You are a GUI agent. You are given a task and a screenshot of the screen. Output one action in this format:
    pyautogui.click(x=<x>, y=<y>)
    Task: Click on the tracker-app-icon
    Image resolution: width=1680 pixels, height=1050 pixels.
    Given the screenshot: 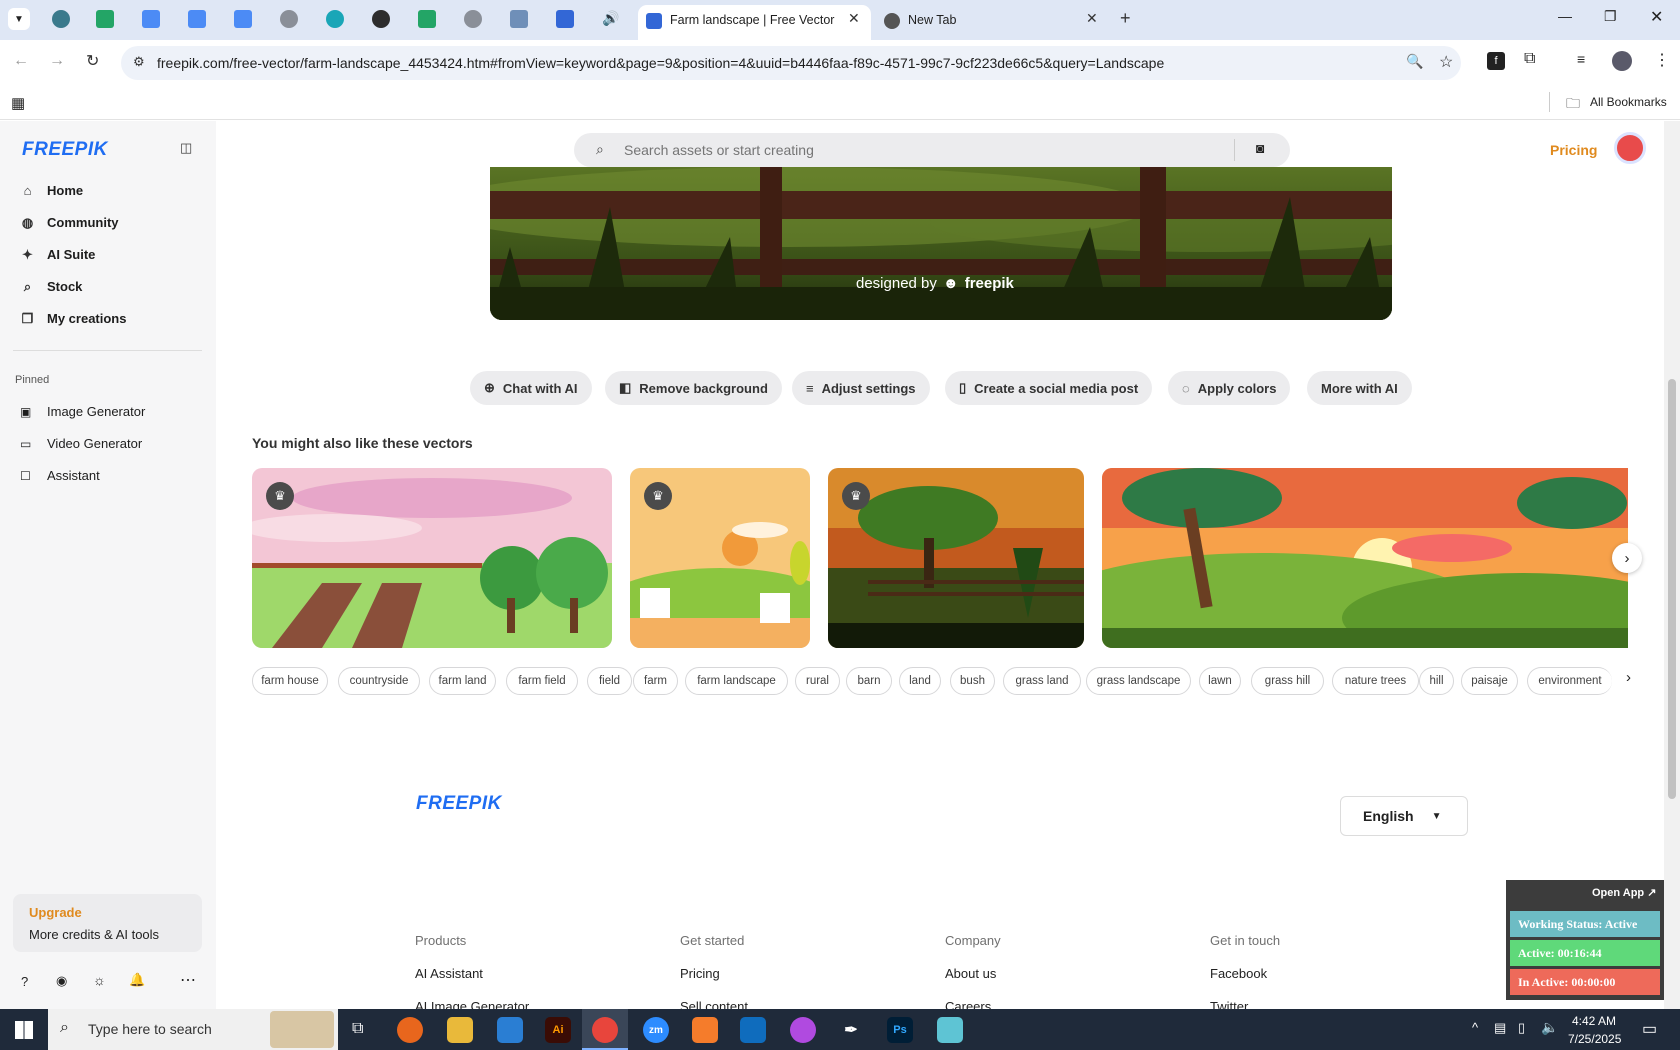 What is the action you would take?
    pyautogui.click(x=950, y=1030)
    